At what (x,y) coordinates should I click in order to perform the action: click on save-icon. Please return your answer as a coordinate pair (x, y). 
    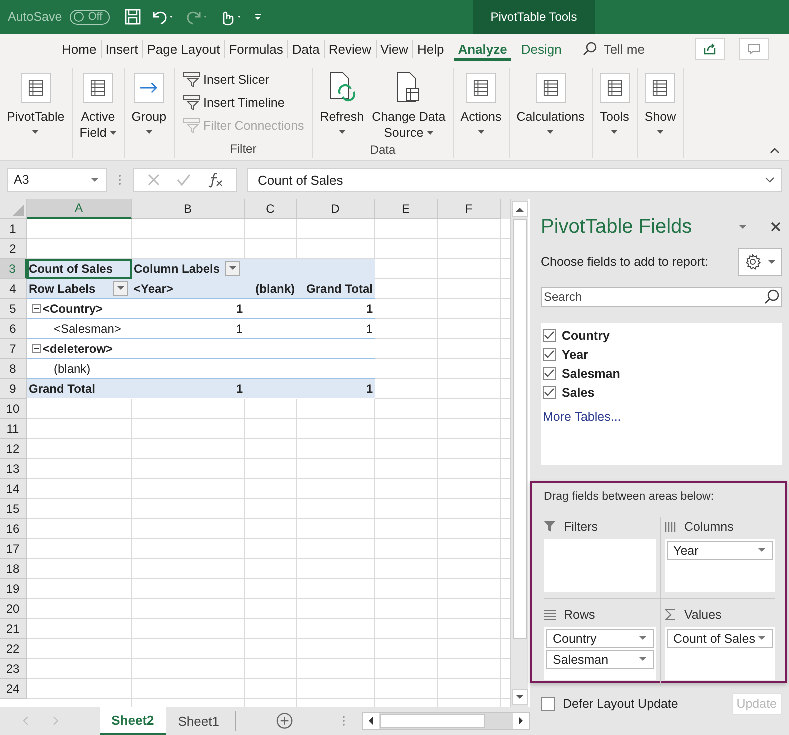
    Looking at the image, I should click on (133, 17).